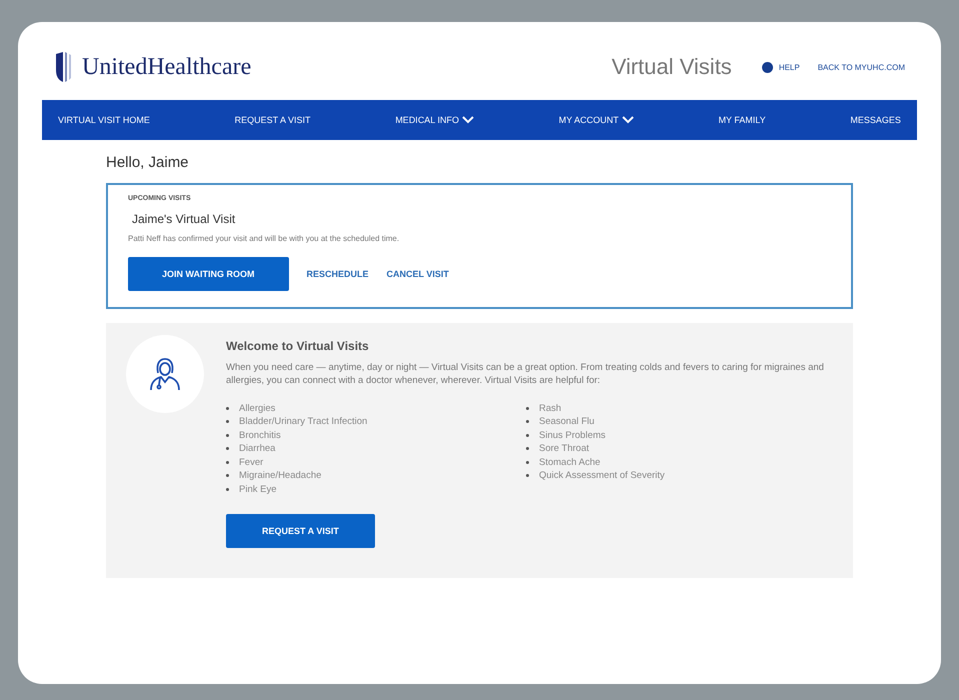 This screenshot has width=959, height=700. Describe the element at coordinates (434, 120) in the screenshot. I see `nav-item: MEDICAL INFO` at that location.